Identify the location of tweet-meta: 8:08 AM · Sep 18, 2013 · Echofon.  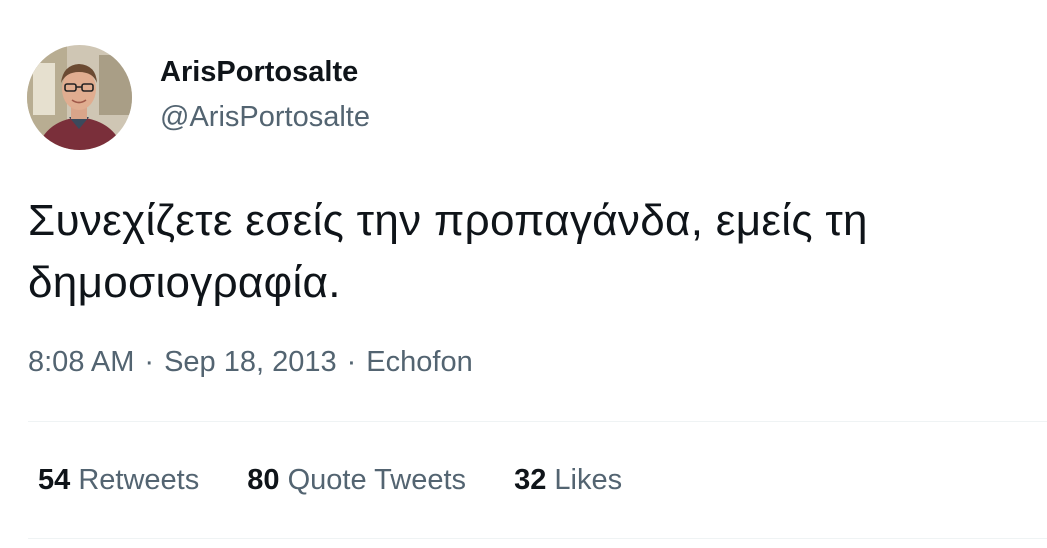
(250, 362).